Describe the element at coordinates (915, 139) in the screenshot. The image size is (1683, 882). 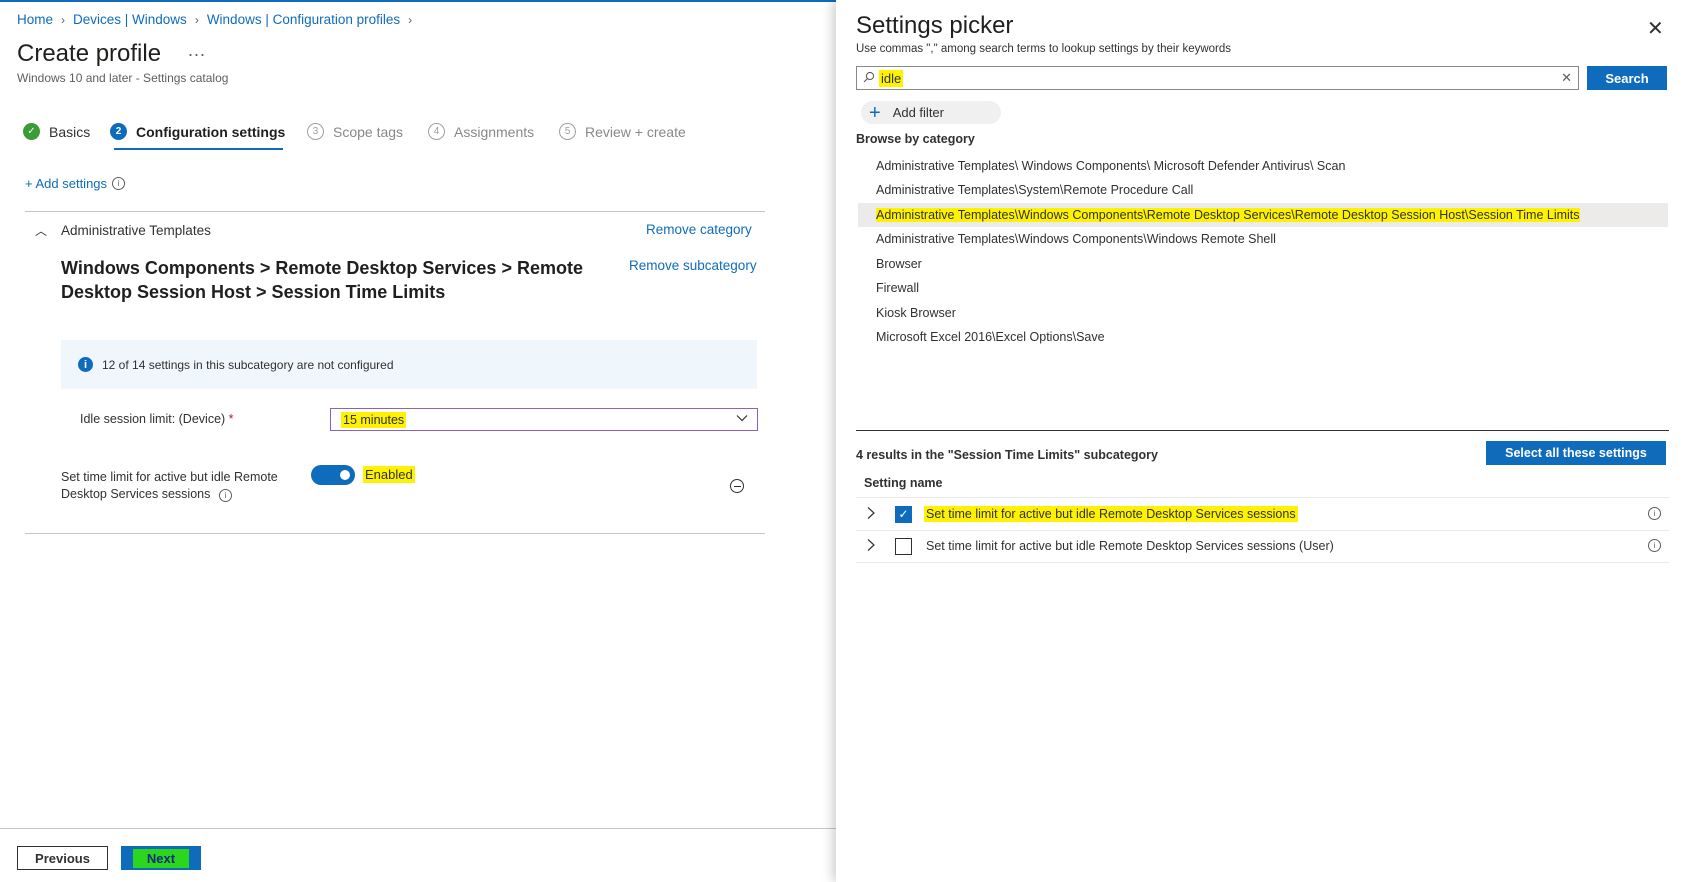
I see `browse-by-category-label: Browse by category` at that location.